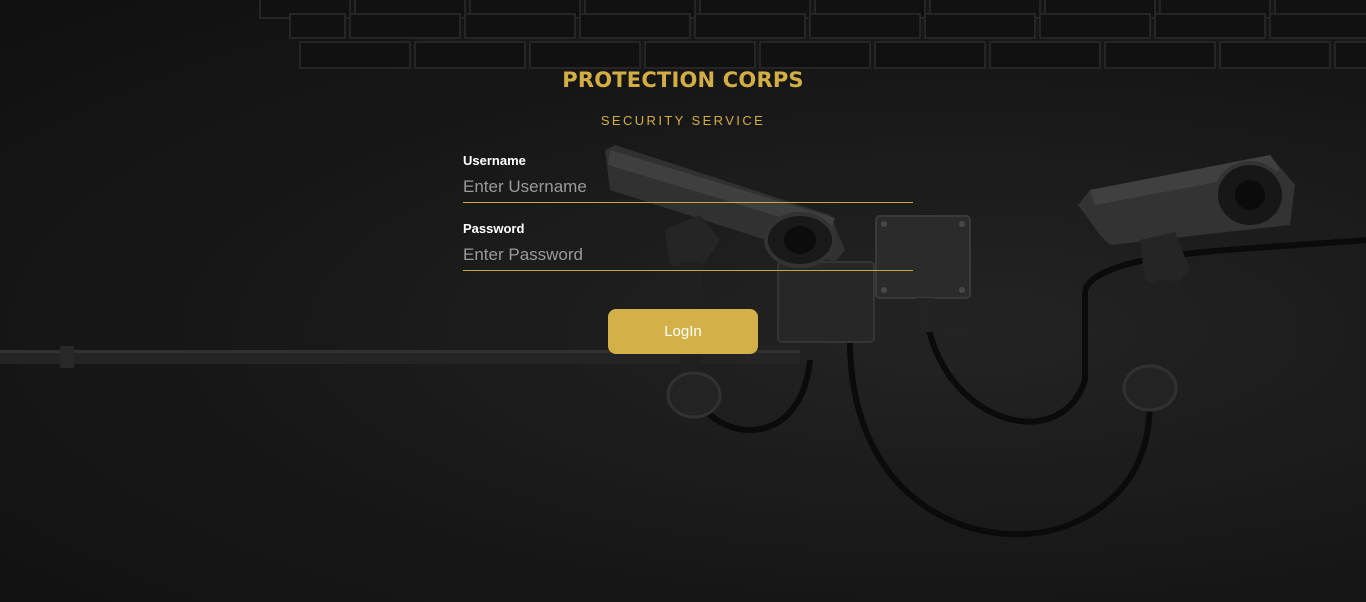 Image resolution: width=1366 pixels, height=602 pixels. Describe the element at coordinates (683, 80) in the screenshot. I see `brand-title: PROTECTION CORPS` at that location.